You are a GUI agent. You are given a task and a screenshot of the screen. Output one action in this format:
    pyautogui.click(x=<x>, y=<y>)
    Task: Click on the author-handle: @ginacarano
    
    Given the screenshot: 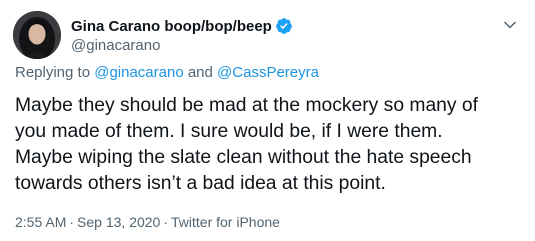 What is the action you would take?
    pyautogui.click(x=182, y=45)
    